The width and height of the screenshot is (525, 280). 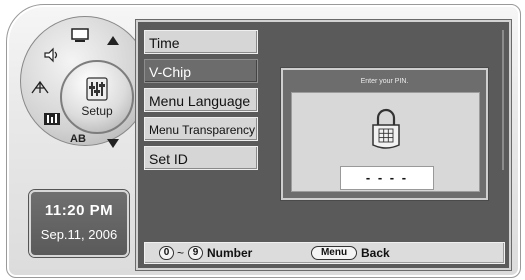 I want to click on footer-help-bar: 0 ~ 9 Number Menu Back, so click(x=324, y=253).